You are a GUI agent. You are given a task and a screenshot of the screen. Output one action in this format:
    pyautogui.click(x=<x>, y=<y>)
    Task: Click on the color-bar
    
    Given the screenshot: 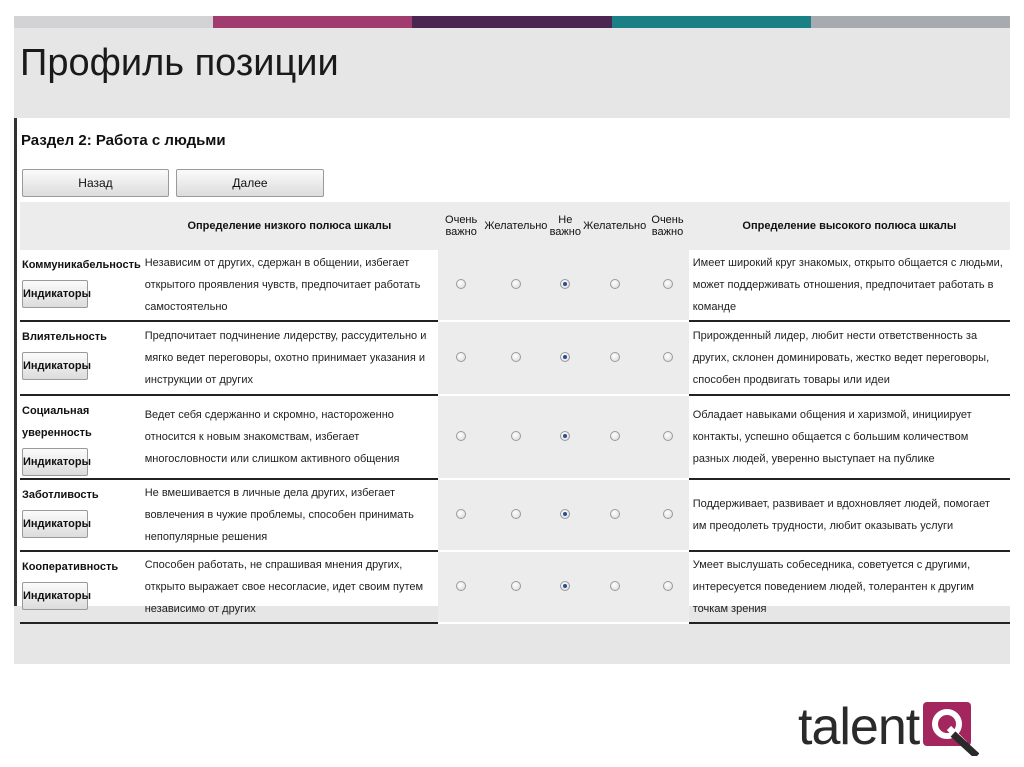 What is the action you would take?
    pyautogui.click(x=512, y=22)
    